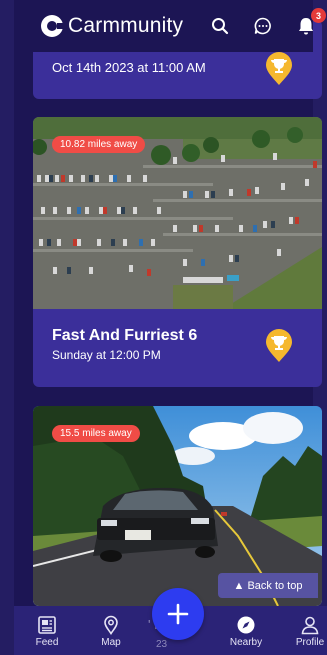 Image resolution: width=327 pixels, height=655 pixels. Describe the element at coordinates (246, 625) in the screenshot. I see `compass-icon` at that location.